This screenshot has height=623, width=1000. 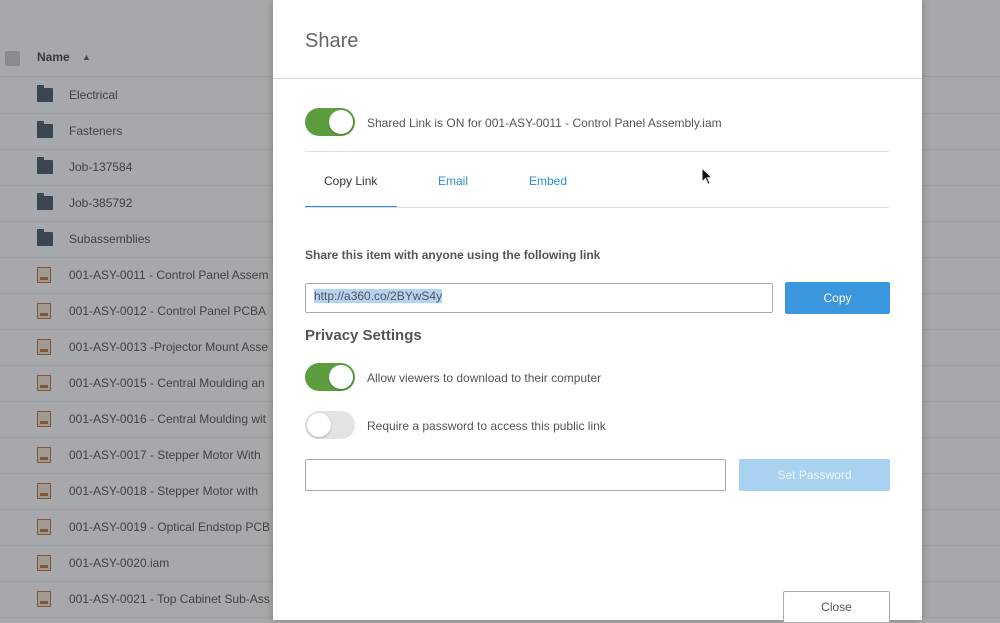 What do you see at coordinates (814, 475) in the screenshot?
I see `set-password-button: Set Password` at bounding box center [814, 475].